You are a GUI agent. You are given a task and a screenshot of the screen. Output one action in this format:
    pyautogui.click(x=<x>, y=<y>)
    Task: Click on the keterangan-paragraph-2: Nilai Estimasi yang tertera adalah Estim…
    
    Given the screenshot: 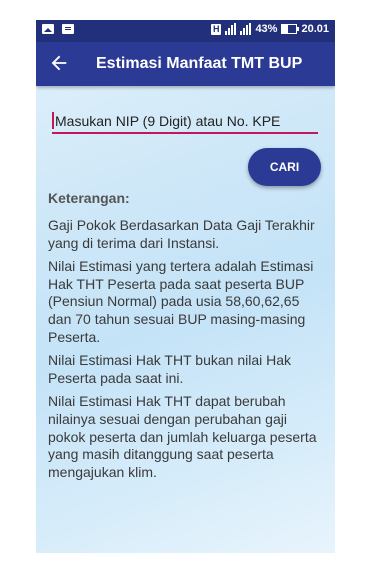 What is the action you would take?
    pyautogui.click(x=181, y=301)
    